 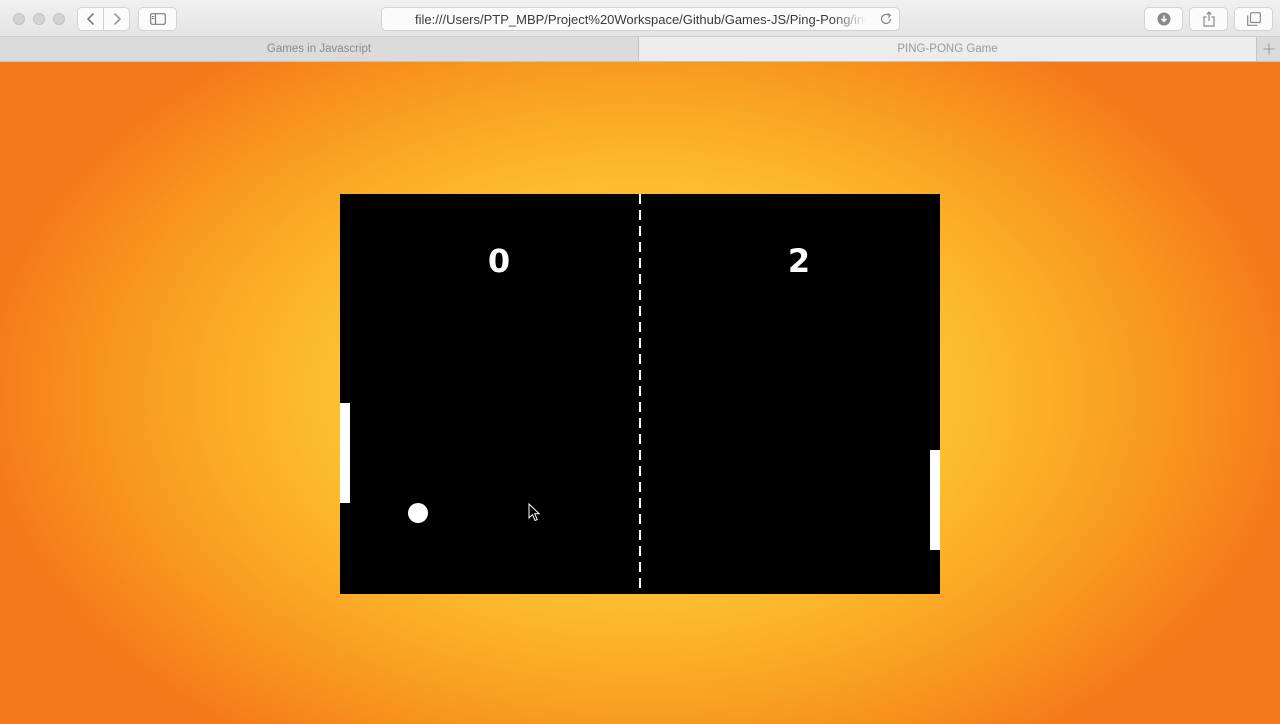 I want to click on share-button, so click(x=1208, y=19).